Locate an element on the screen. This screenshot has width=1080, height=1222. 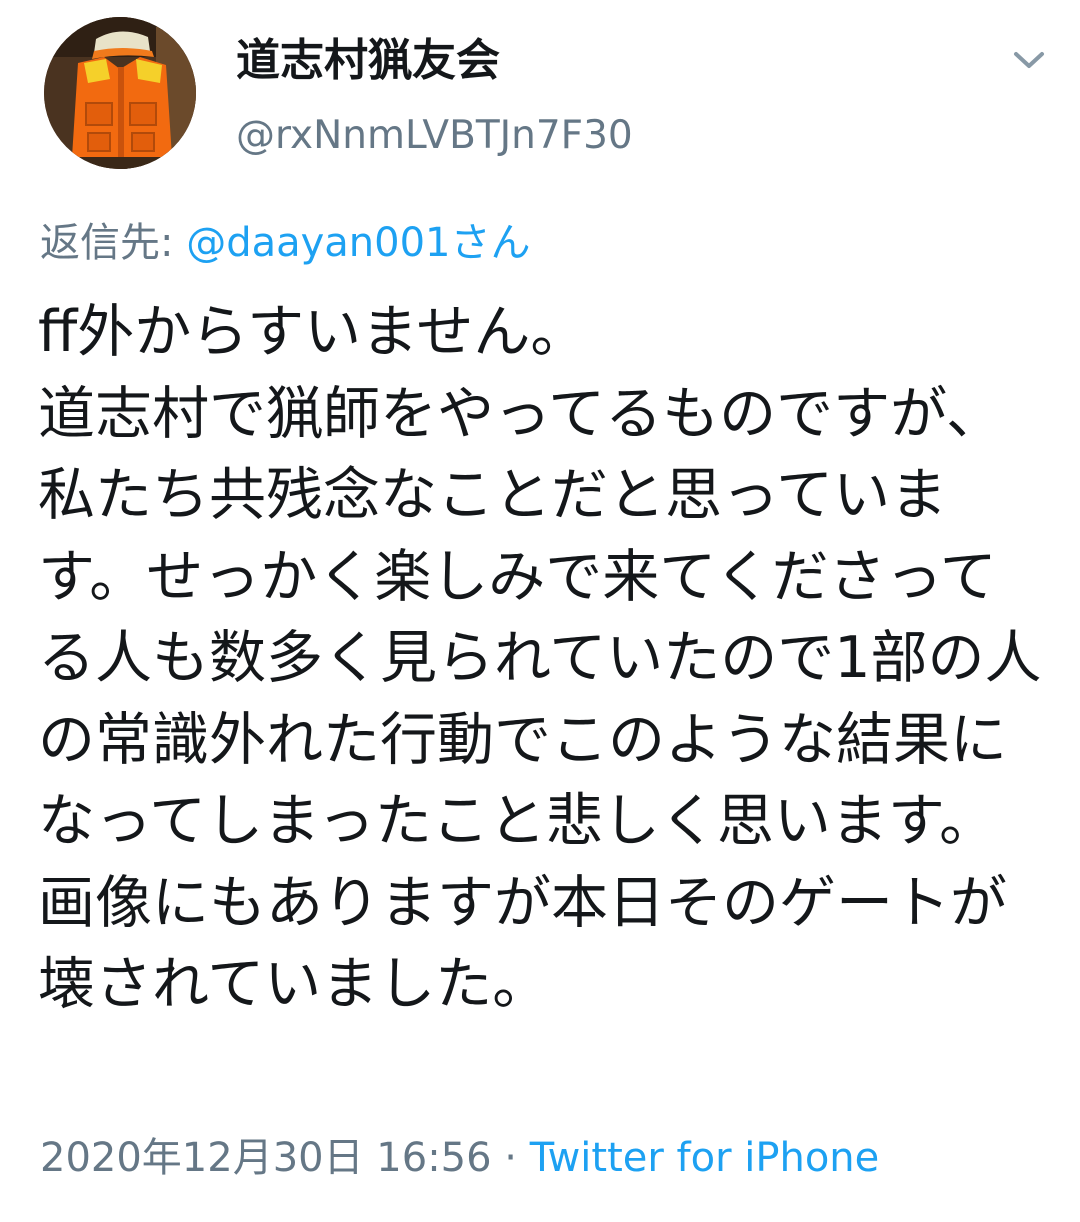
reply-prefix: 返信先: is located at coordinates (113, 243).